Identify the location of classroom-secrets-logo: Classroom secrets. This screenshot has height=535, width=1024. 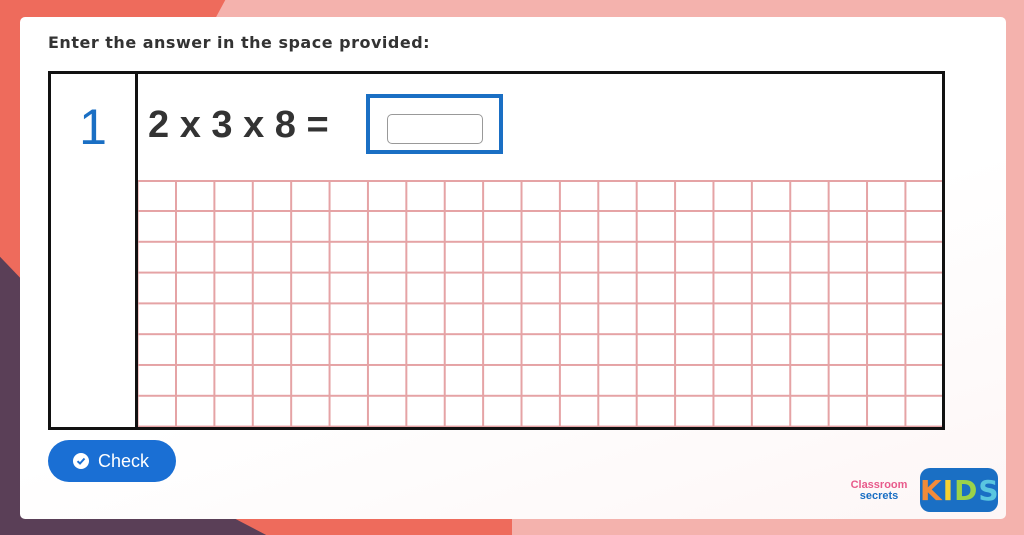
(879, 494).